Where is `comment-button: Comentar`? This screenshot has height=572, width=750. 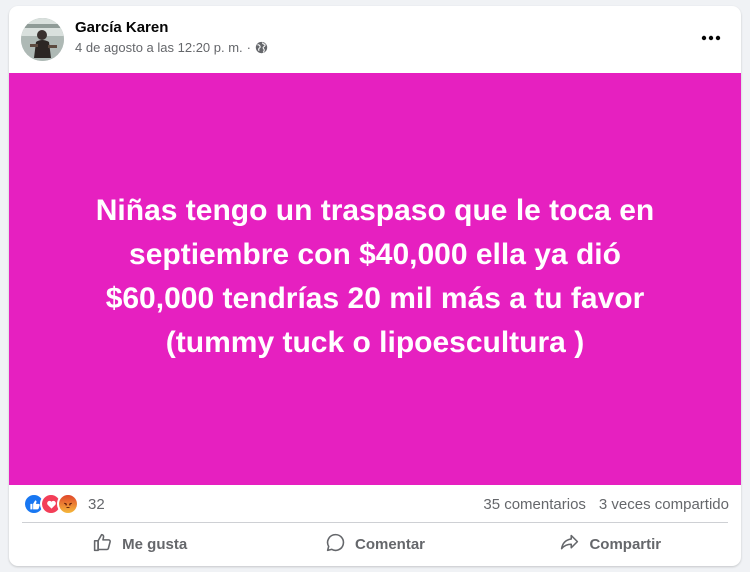
comment-button: Comentar is located at coordinates (374, 544).